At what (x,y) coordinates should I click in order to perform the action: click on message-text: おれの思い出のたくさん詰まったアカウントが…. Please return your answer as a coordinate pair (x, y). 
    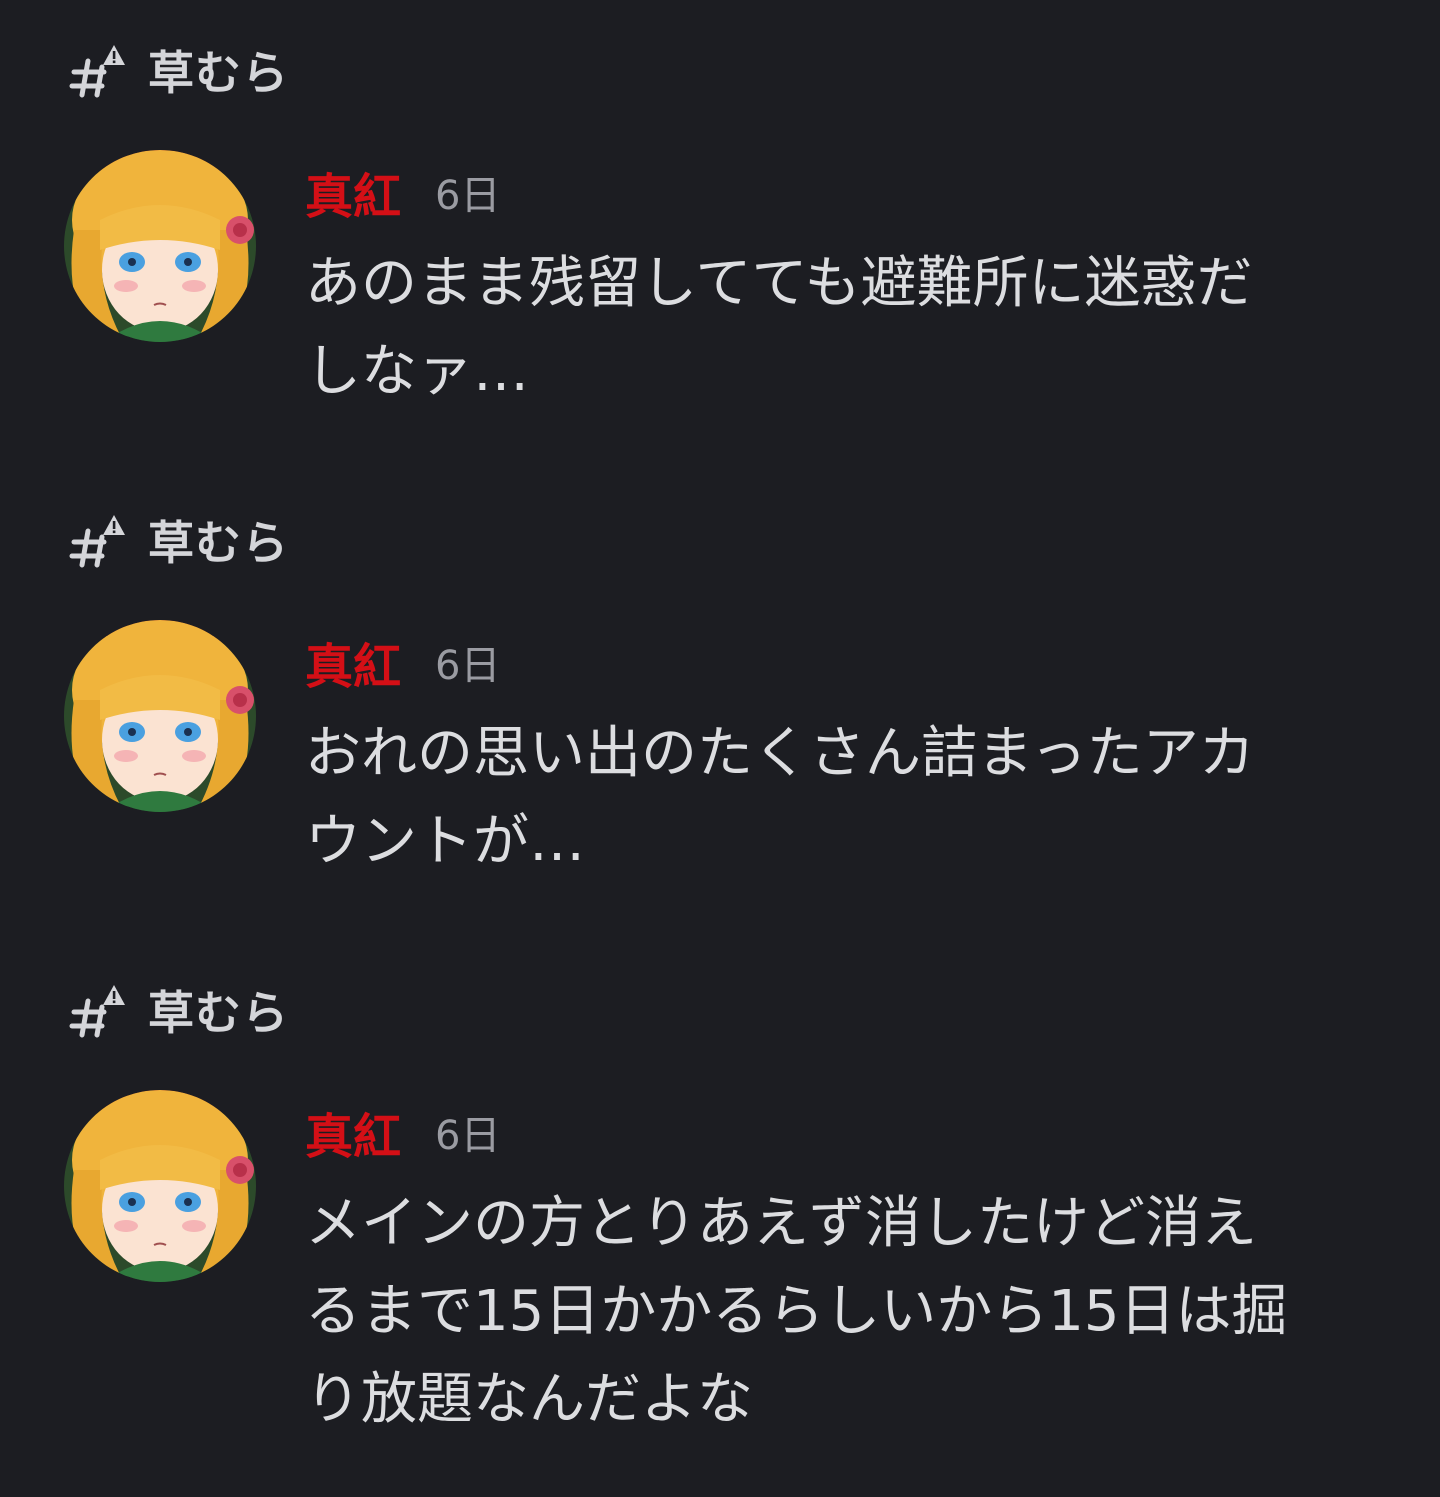
    Looking at the image, I should click on (780, 797).